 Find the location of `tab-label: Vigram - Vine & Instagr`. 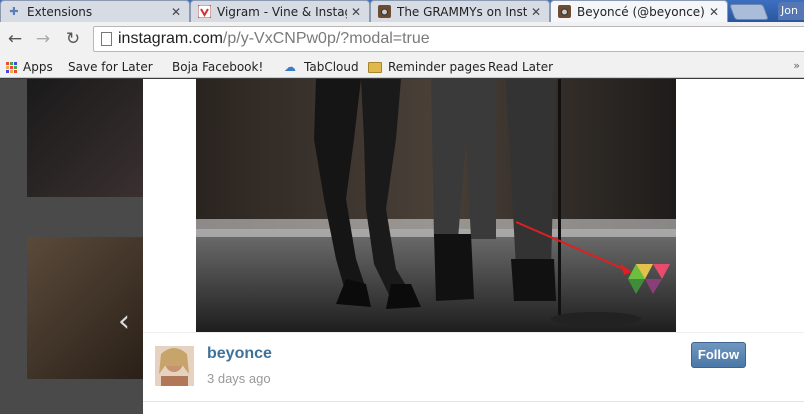

tab-label: Vigram - Vine & Instagr is located at coordinates (282, 11).